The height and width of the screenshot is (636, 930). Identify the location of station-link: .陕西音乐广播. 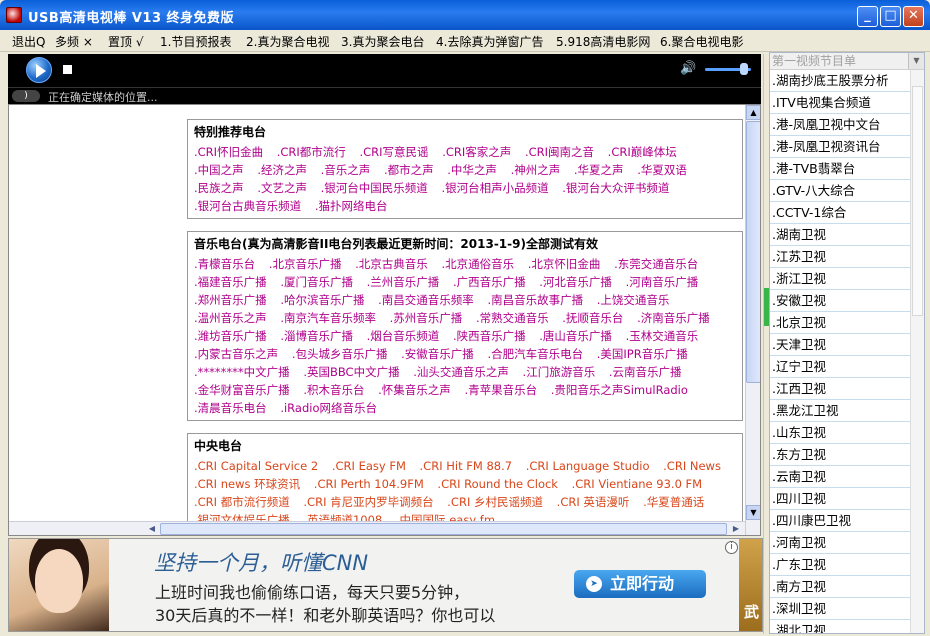
(489, 336).